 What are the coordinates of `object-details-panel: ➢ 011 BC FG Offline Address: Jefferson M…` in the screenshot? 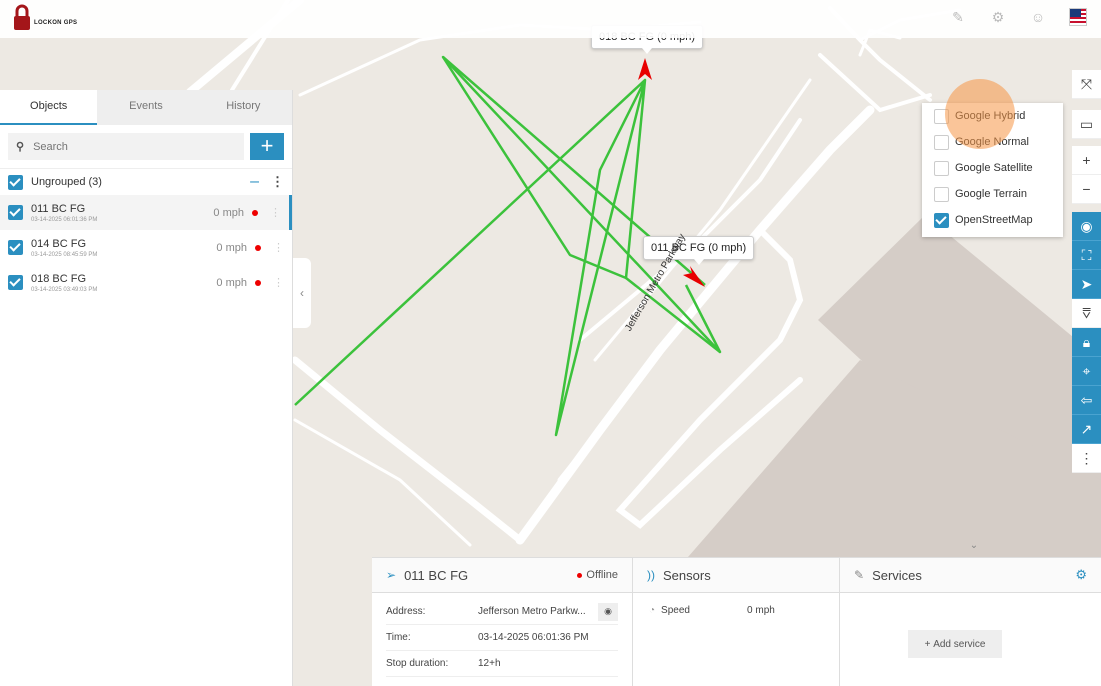 It's located at (502, 622).